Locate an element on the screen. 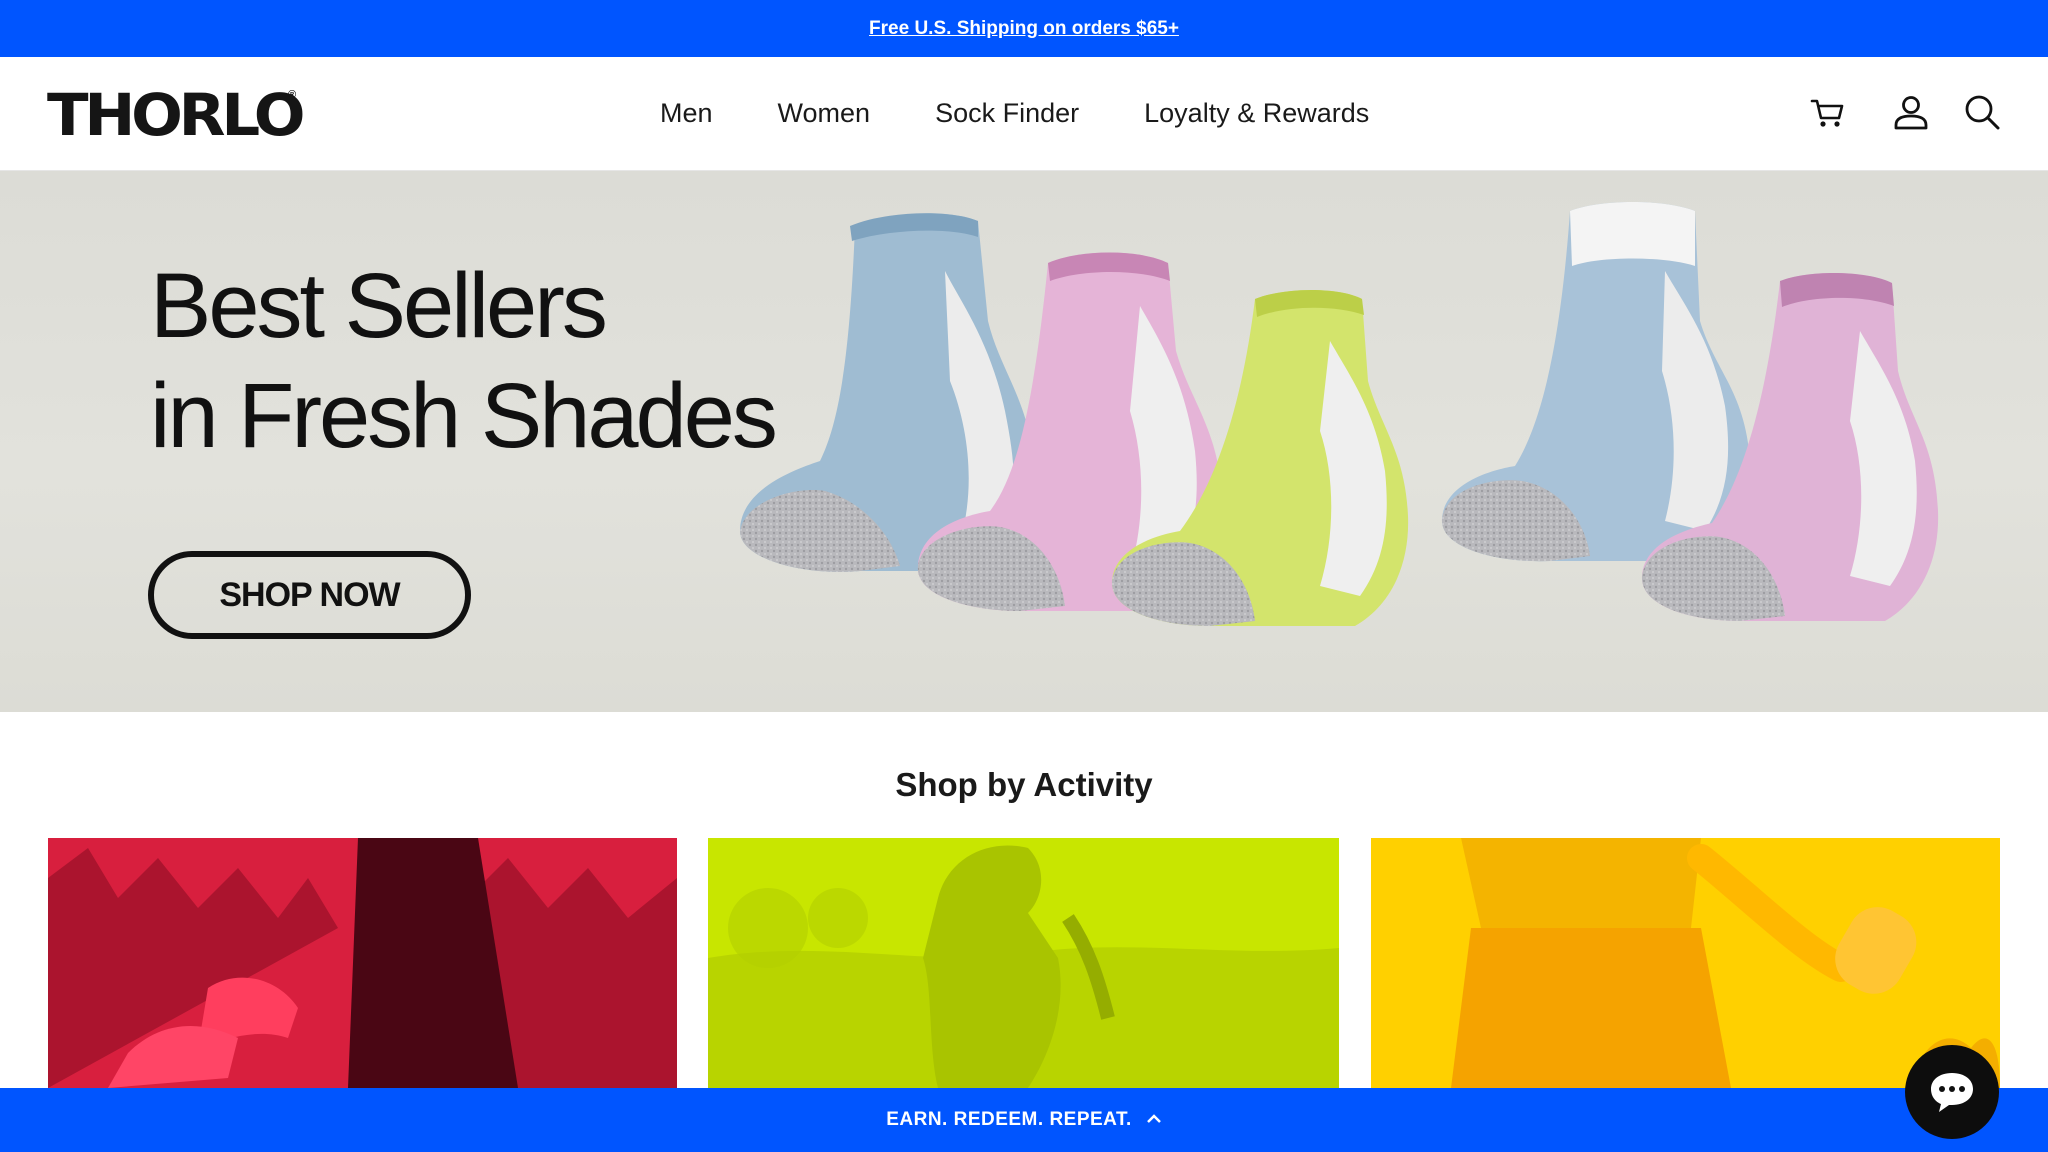 This screenshot has width=2048, height=1152. shop-now-button: SHOP NOW is located at coordinates (309, 595).